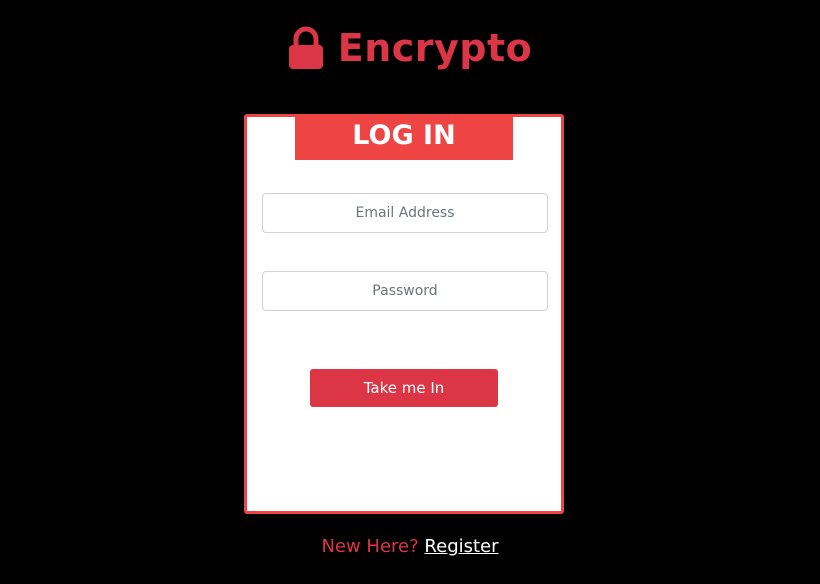 This screenshot has height=584, width=820. What do you see at coordinates (405, 291) in the screenshot?
I see `password-input` at bounding box center [405, 291].